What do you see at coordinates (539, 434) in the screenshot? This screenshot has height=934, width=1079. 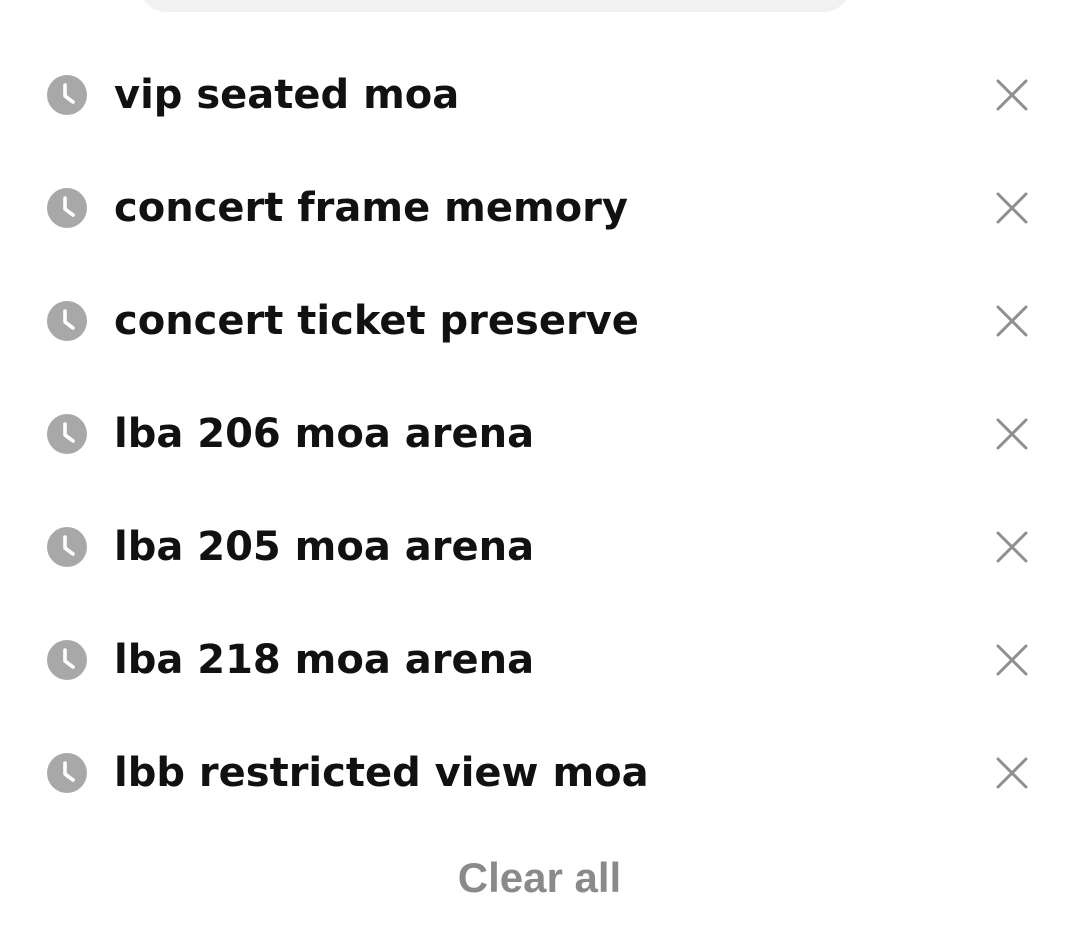 I see `history-item: lba 206 moa arena` at bounding box center [539, 434].